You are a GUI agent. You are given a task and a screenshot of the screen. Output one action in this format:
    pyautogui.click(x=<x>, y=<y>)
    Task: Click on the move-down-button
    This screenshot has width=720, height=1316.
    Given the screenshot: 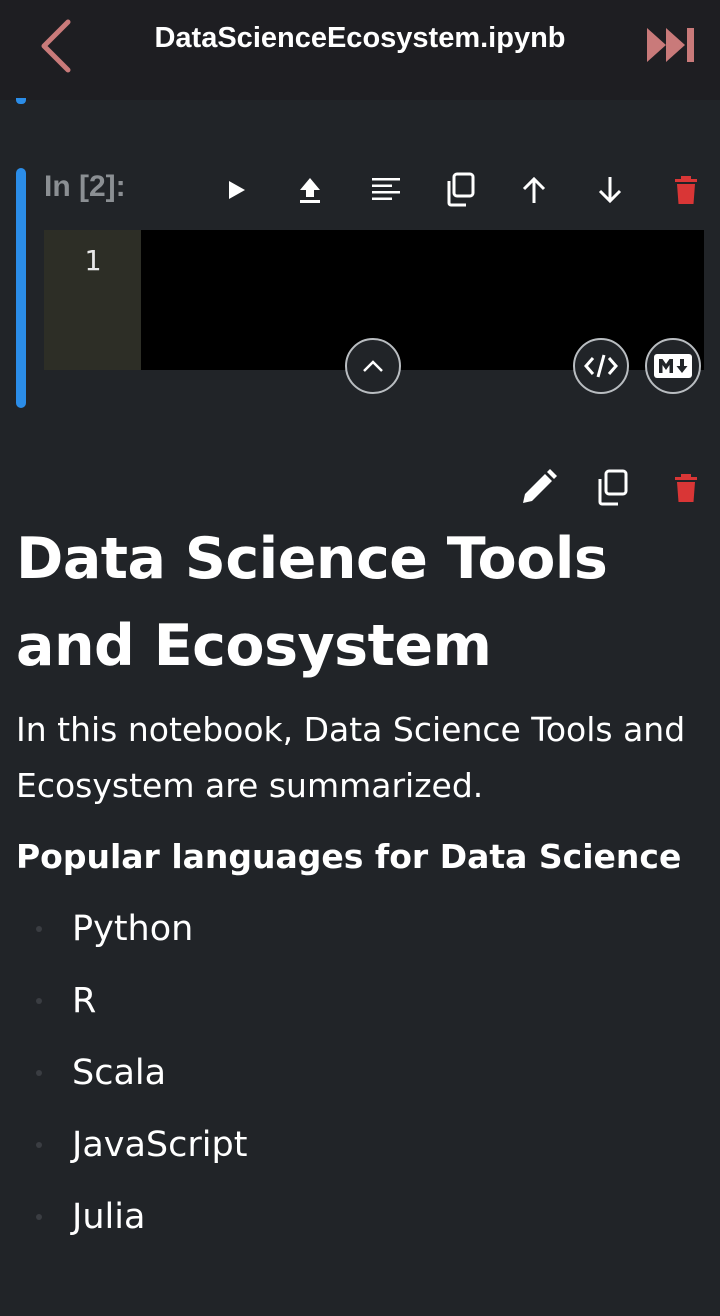 What is the action you would take?
    pyautogui.click(x=610, y=190)
    